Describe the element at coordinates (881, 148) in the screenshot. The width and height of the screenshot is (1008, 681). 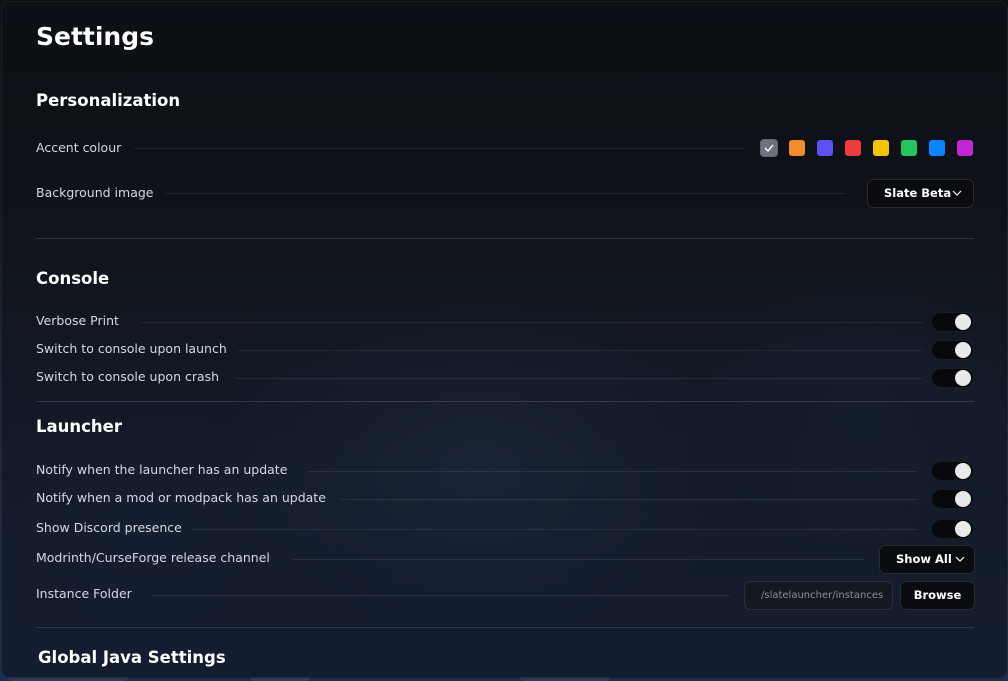
I see `accent-swatch-yellow` at that location.